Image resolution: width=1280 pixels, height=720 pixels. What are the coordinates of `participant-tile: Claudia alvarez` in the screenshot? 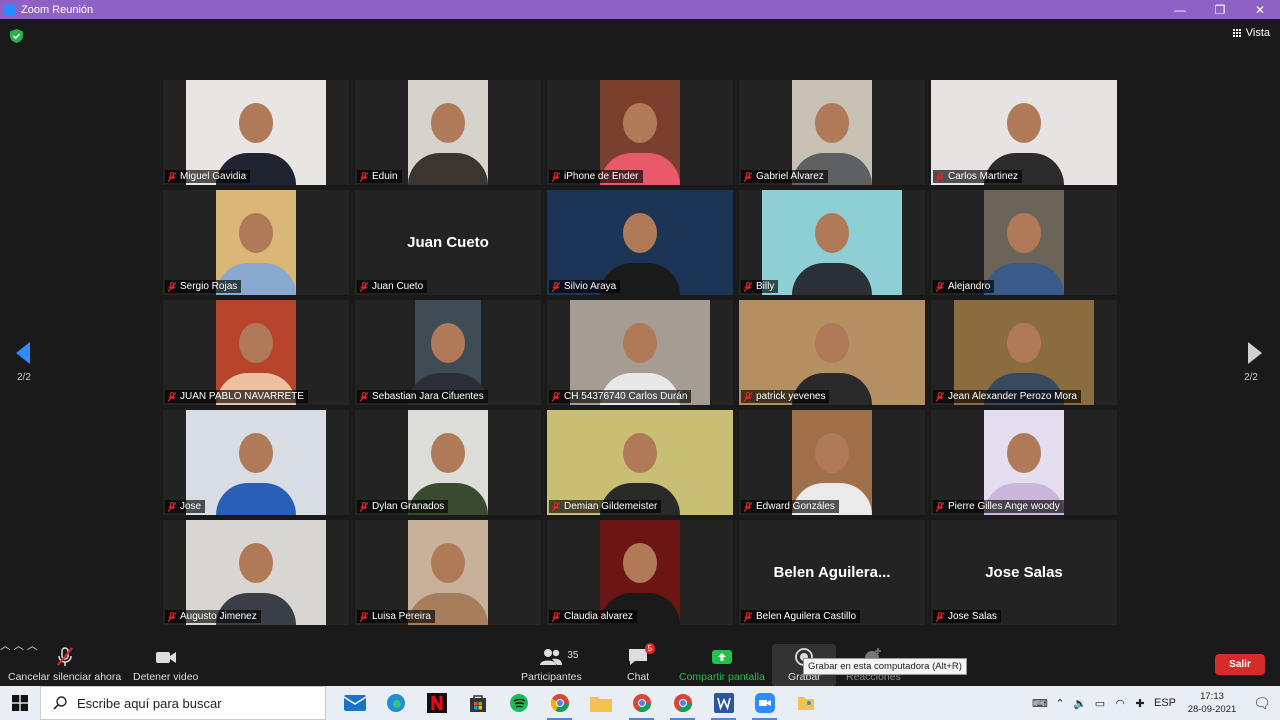 It's located at (640, 572).